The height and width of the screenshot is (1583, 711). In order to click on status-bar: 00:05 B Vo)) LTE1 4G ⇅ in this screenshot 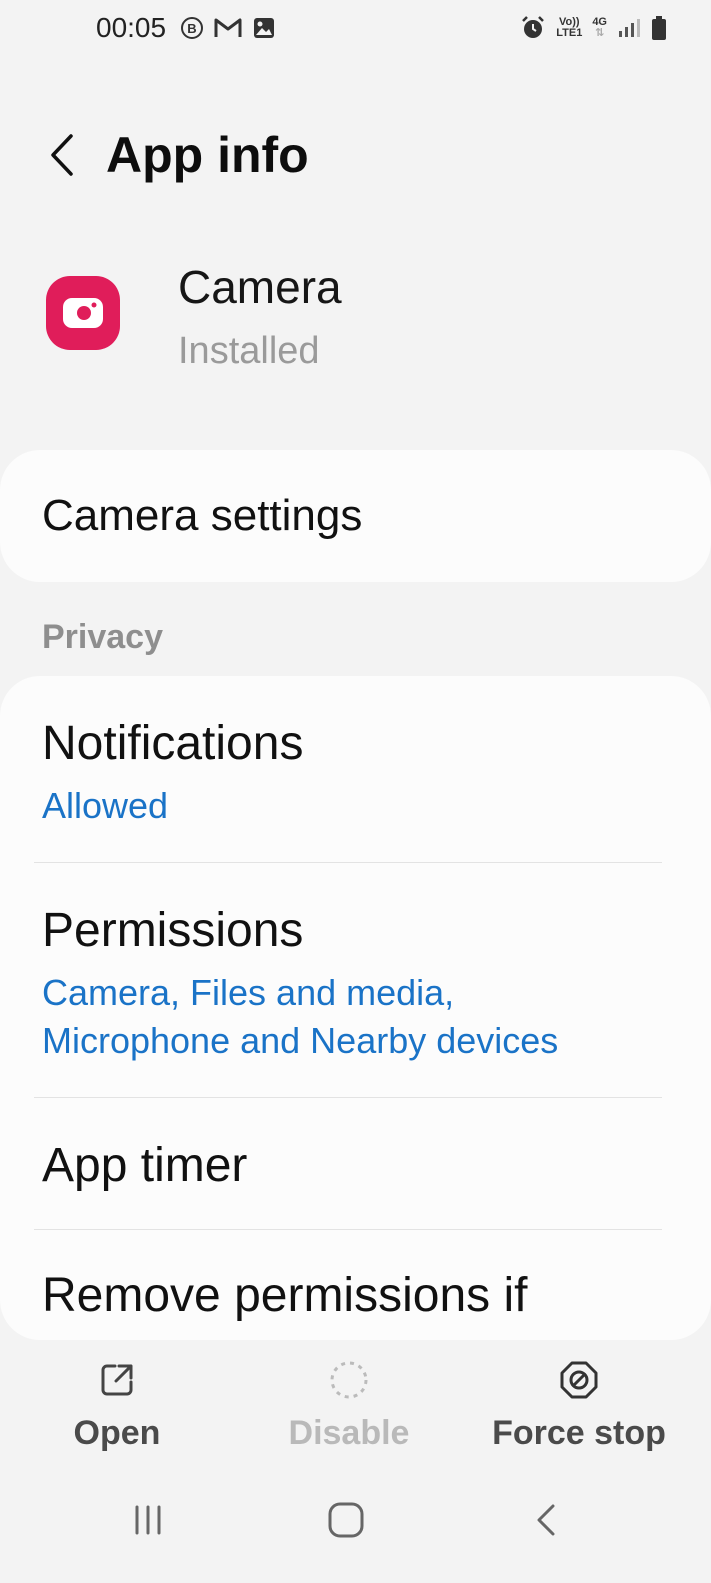, I will do `click(355, 28)`.